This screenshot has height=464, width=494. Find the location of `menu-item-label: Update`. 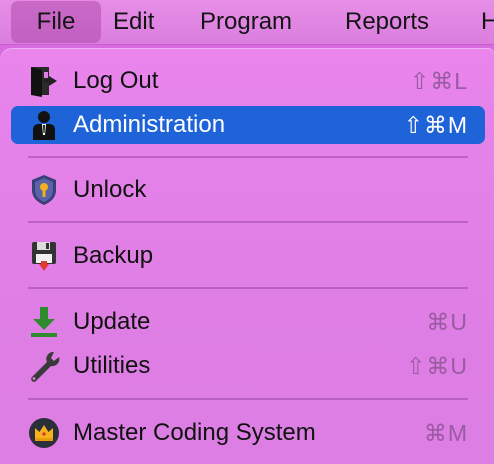

menu-item-label: Update is located at coordinates (112, 321).